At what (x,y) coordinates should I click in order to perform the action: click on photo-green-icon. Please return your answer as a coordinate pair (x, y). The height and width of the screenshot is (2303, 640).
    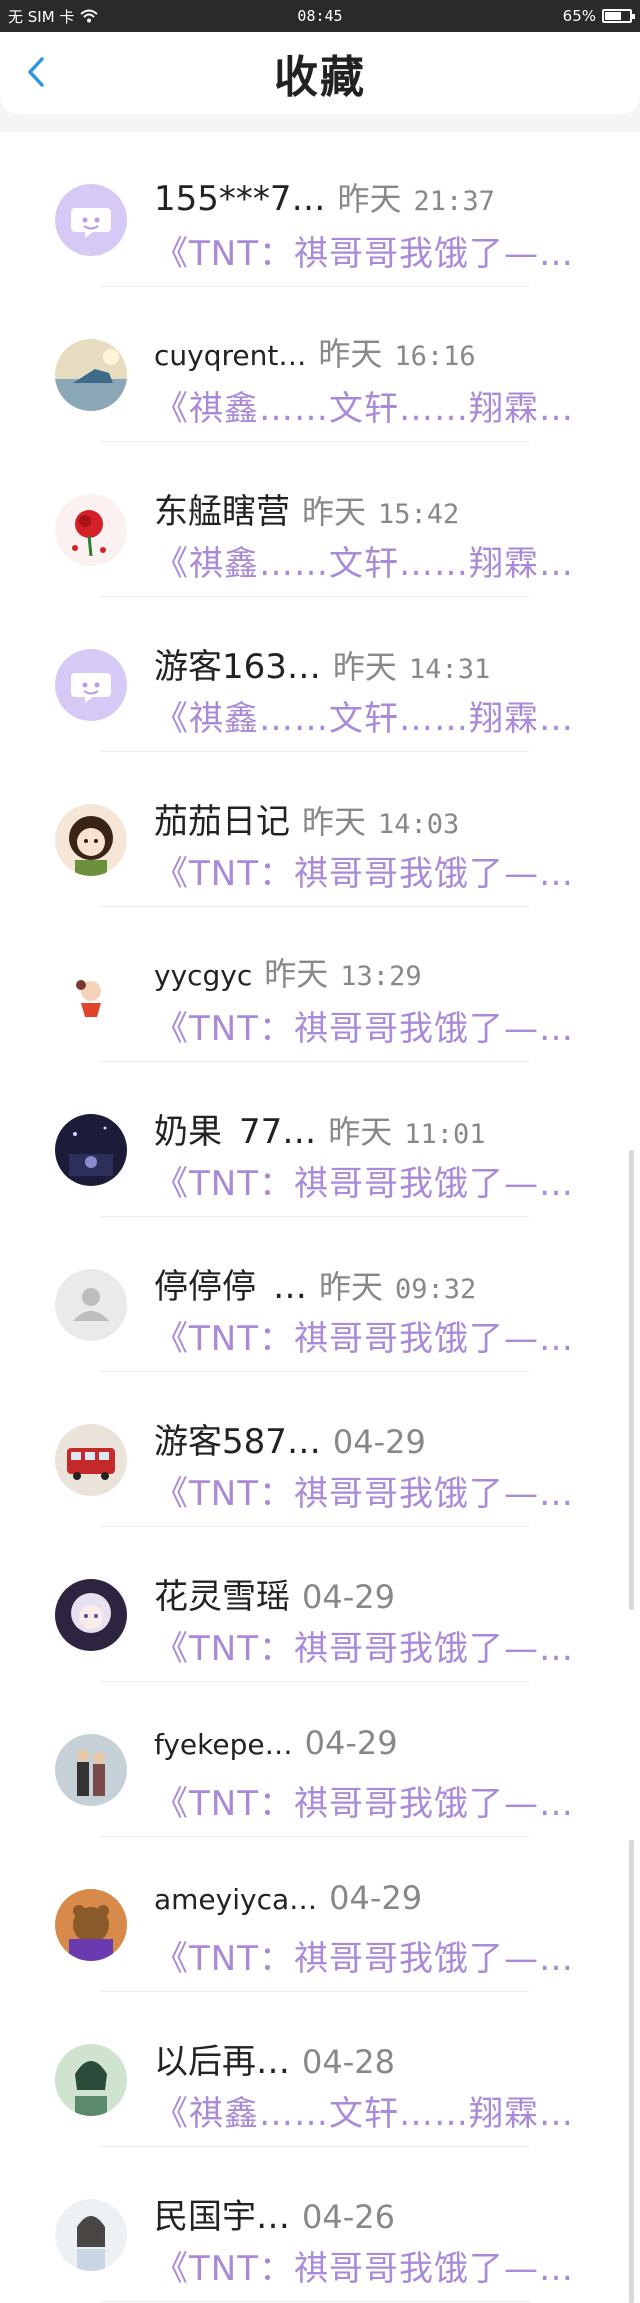
    Looking at the image, I should click on (91, 2080).